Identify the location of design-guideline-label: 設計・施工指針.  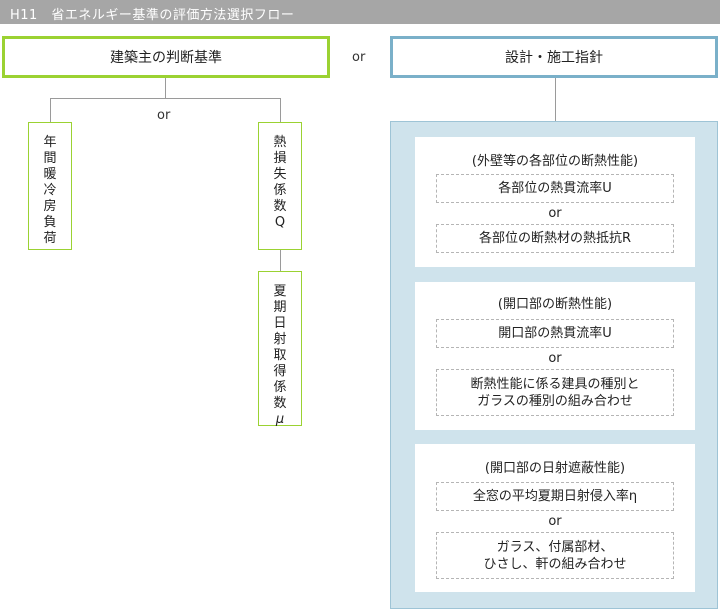
(554, 58).